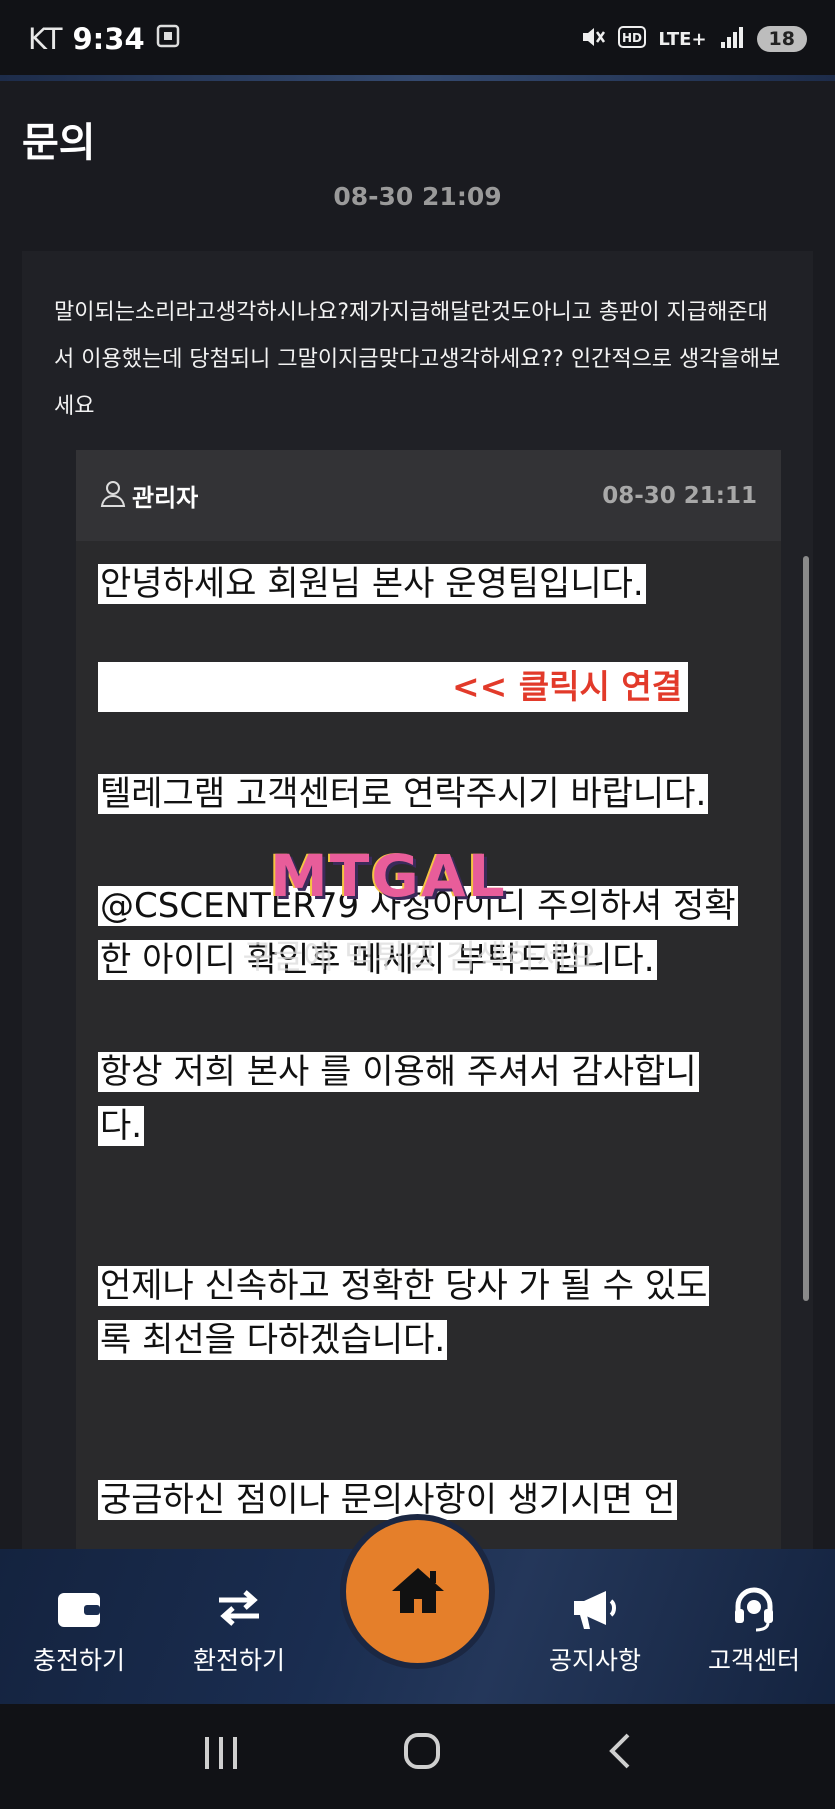 Image resolution: width=835 pixels, height=1809 pixels. What do you see at coordinates (45, 39) in the screenshot?
I see `carrier-label: KT` at bounding box center [45, 39].